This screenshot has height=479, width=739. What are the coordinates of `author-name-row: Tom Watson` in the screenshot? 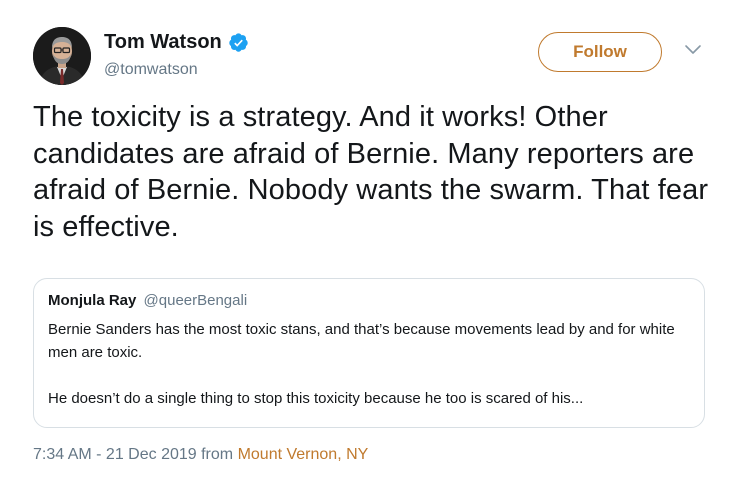 It's located at (176, 42).